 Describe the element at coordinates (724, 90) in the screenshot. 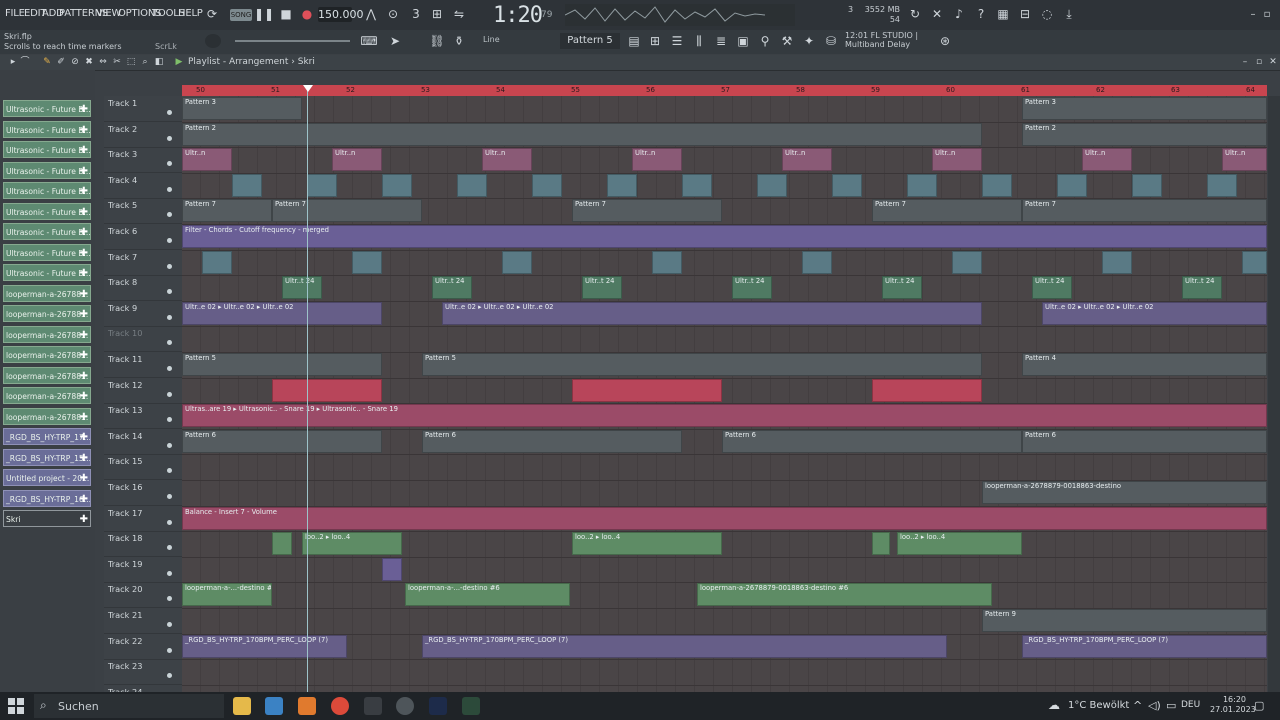

I see `timeline-ruler: 50 51 52 53 54 55 56 57 58 59 60 61 62 63 64` at that location.